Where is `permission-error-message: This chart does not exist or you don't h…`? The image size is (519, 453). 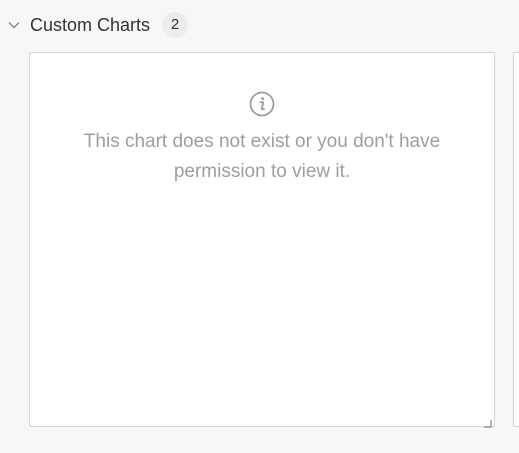
permission-error-message: This chart does not exist or you don't h… is located at coordinates (262, 156).